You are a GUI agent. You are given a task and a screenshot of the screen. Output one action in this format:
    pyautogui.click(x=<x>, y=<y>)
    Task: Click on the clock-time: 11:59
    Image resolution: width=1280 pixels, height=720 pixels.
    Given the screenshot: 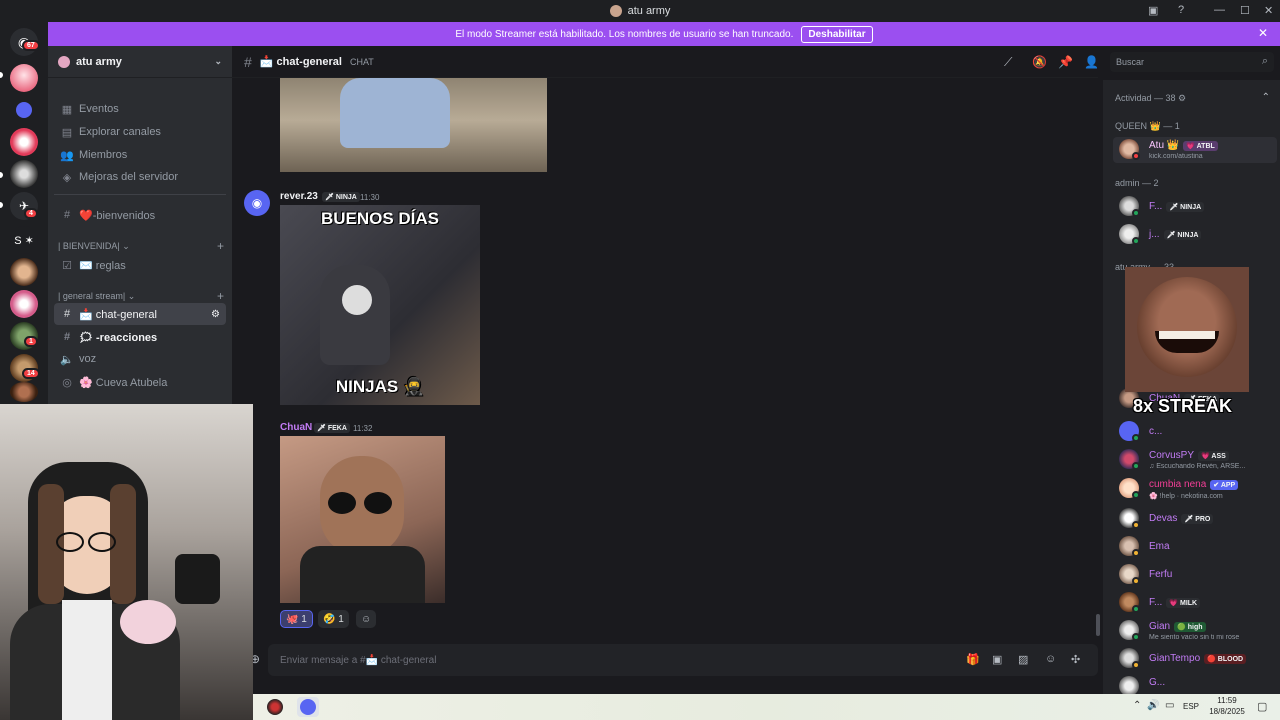 What is the action you would take?
    pyautogui.click(x=1227, y=700)
    